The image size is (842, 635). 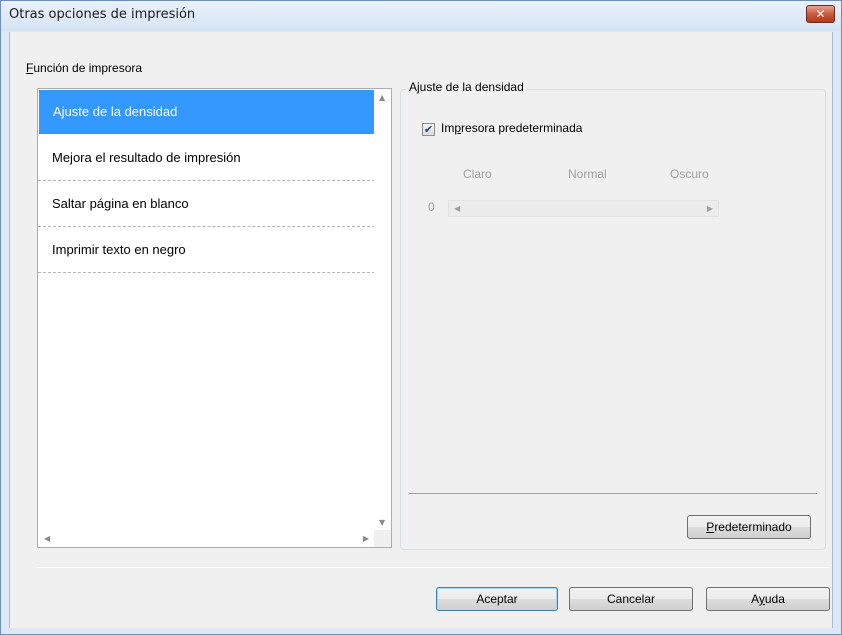 I want to click on scroll-up-arrow-icon: ▲, so click(x=382, y=97).